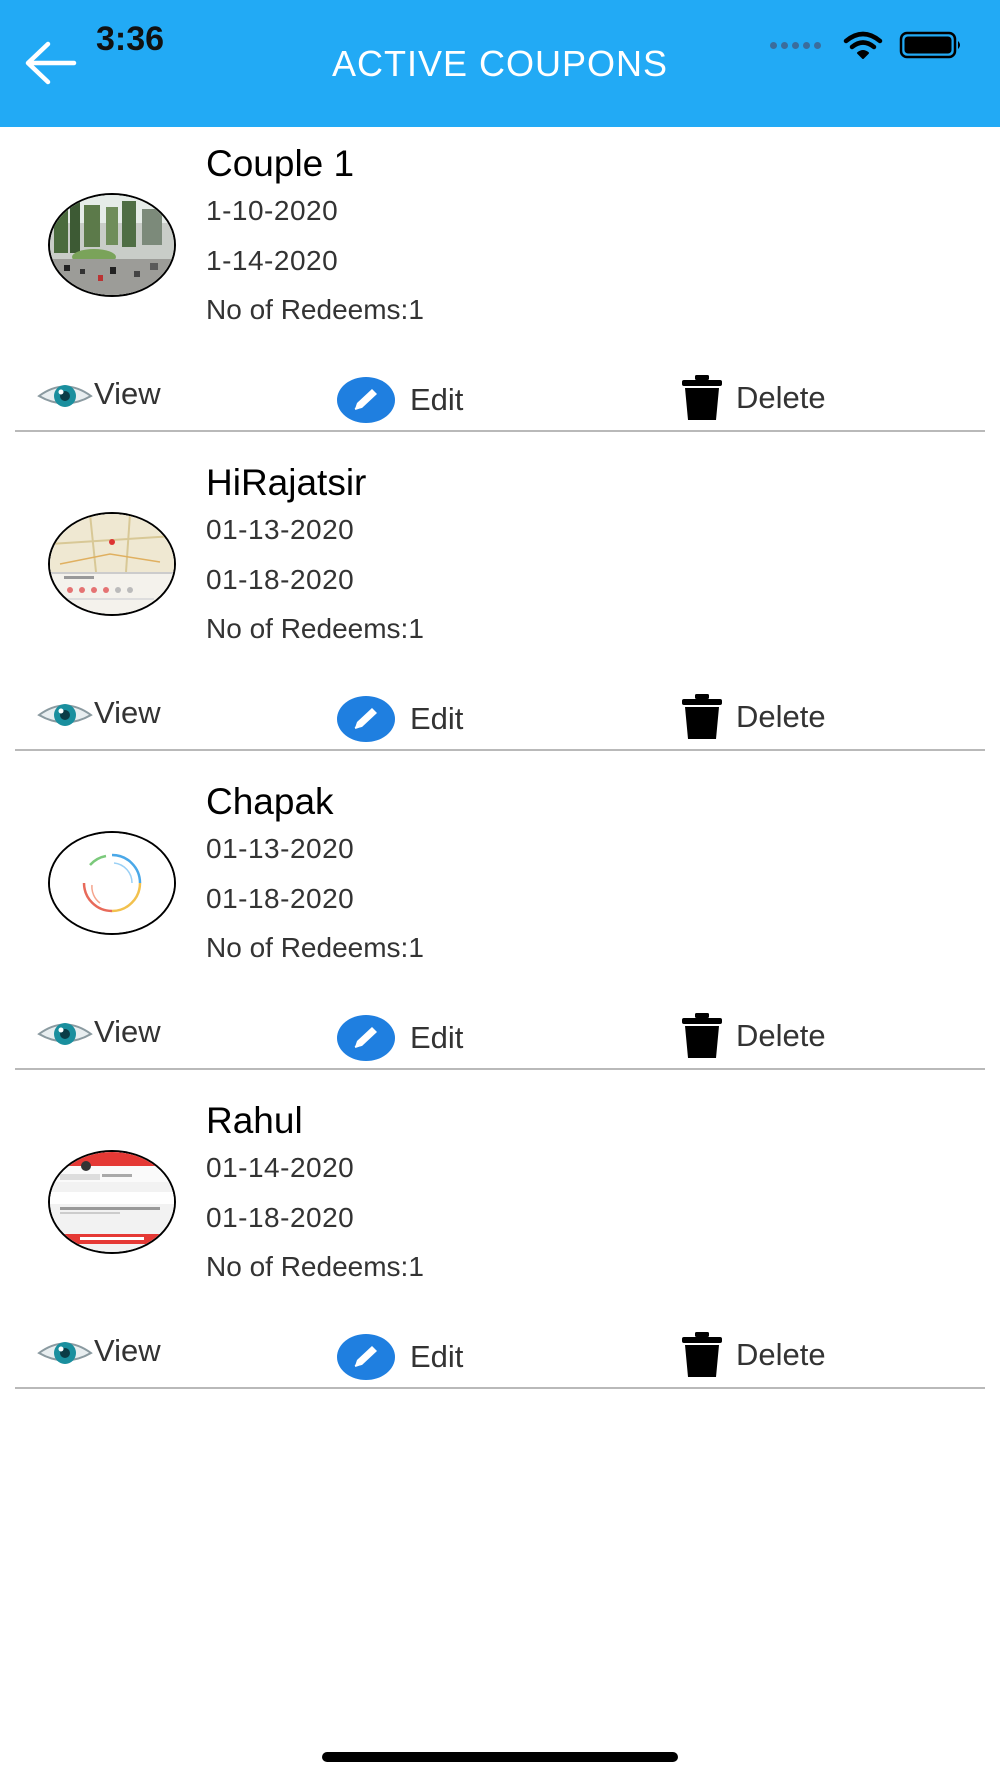  I want to click on coupon-title: Couple 1, so click(280, 163).